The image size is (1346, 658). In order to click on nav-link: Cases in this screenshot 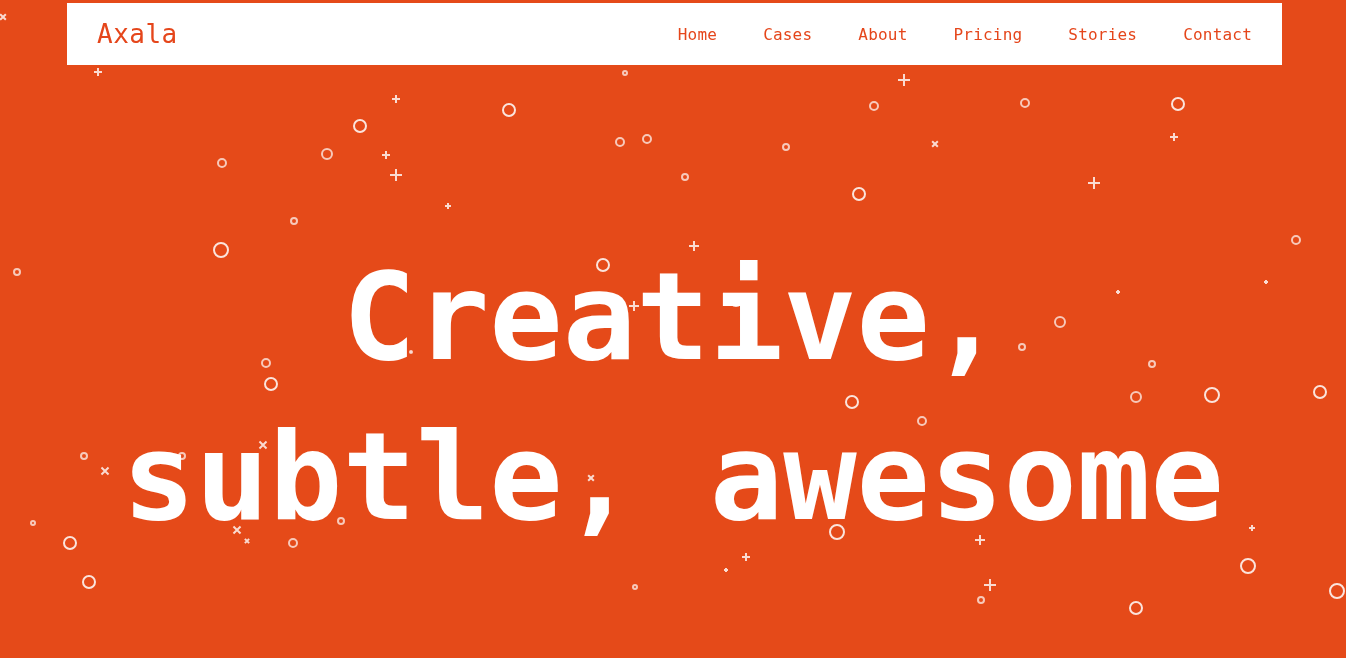, I will do `click(788, 34)`.